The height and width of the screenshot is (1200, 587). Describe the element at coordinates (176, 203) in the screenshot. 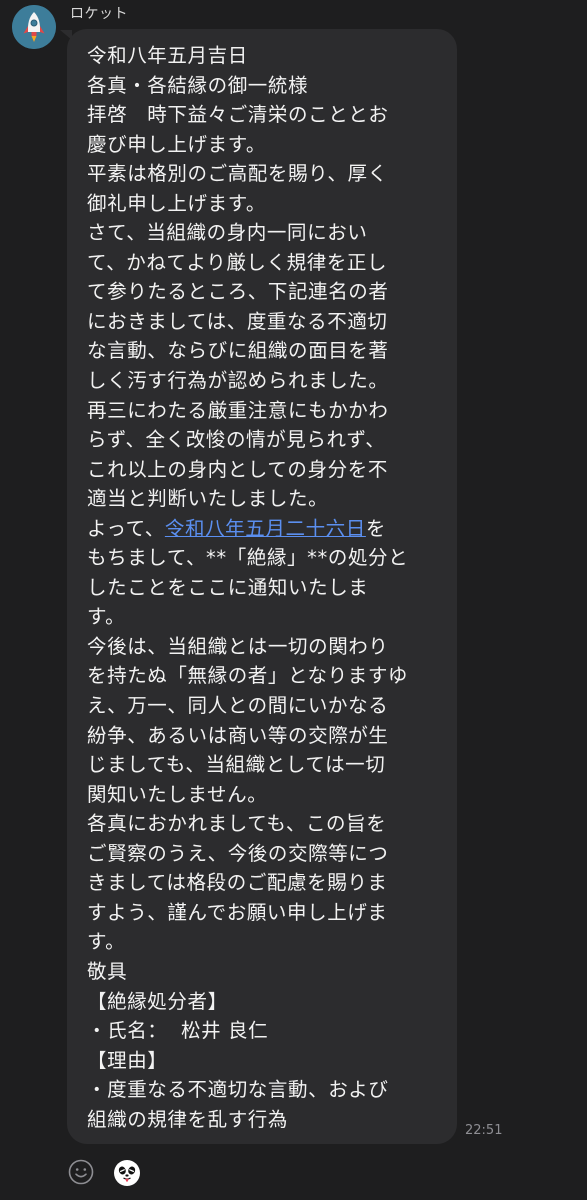

I see `message-line: 御礼申し上げます。` at that location.